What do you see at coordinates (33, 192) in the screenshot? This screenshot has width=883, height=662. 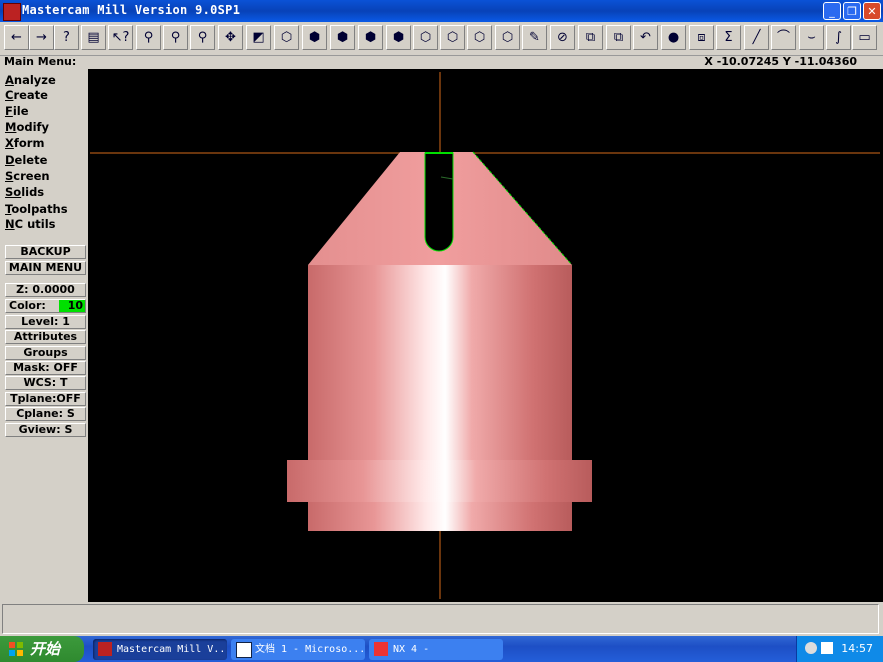 I see `menu-label: lids` at bounding box center [33, 192].